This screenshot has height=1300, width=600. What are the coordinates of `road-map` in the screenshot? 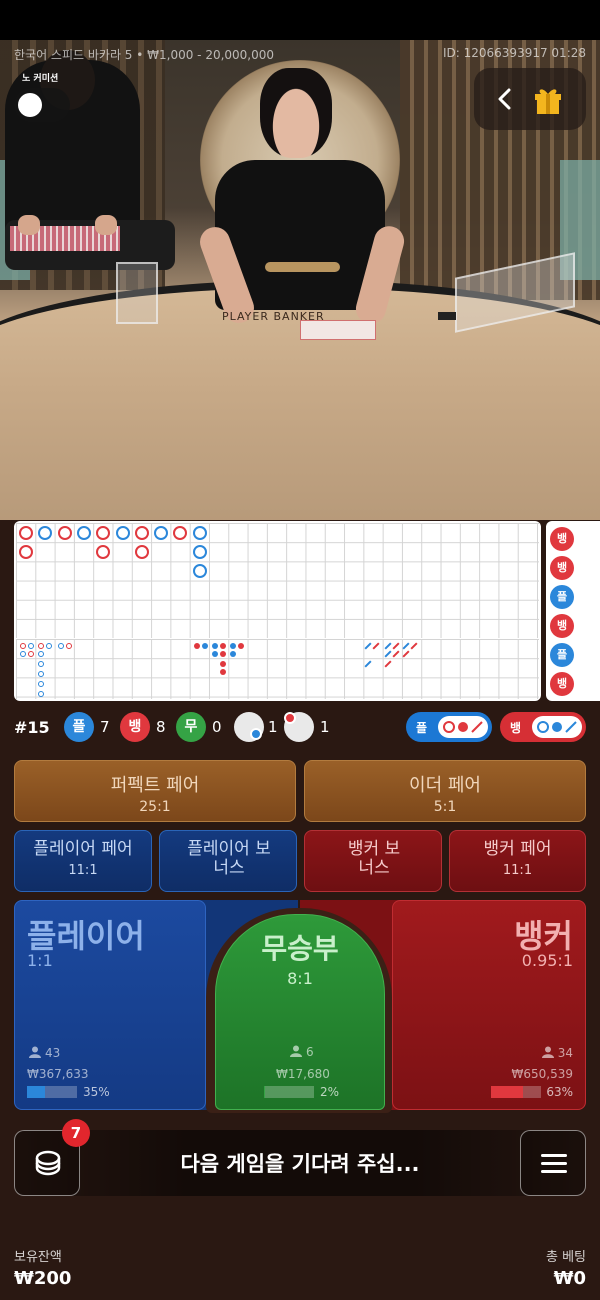 It's located at (277, 611).